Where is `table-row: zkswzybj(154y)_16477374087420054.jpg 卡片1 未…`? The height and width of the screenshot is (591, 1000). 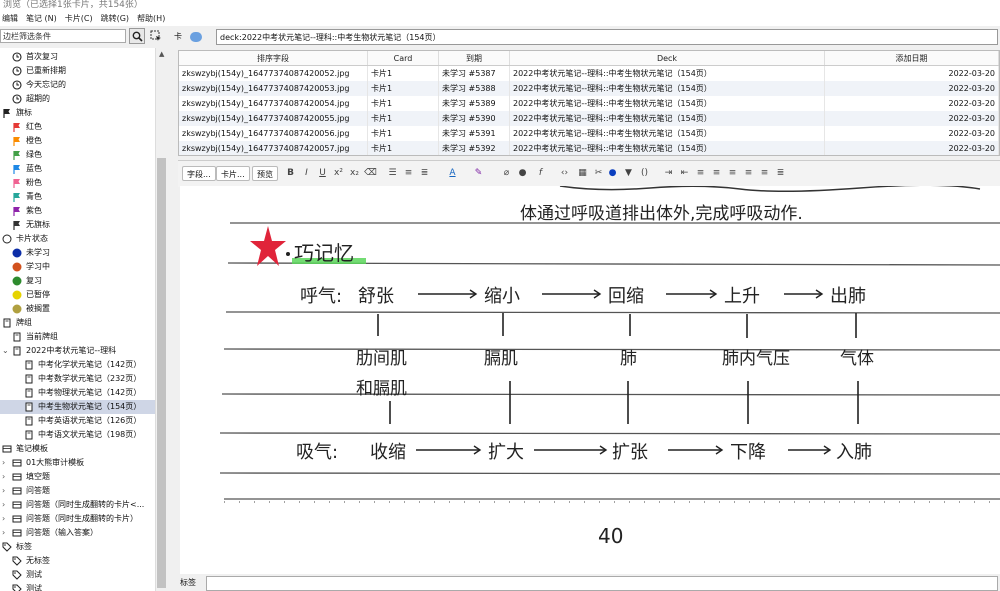 table-row: zkswzybj(154y)_16477374087420054.jpg 卡片1 未… is located at coordinates (589, 103).